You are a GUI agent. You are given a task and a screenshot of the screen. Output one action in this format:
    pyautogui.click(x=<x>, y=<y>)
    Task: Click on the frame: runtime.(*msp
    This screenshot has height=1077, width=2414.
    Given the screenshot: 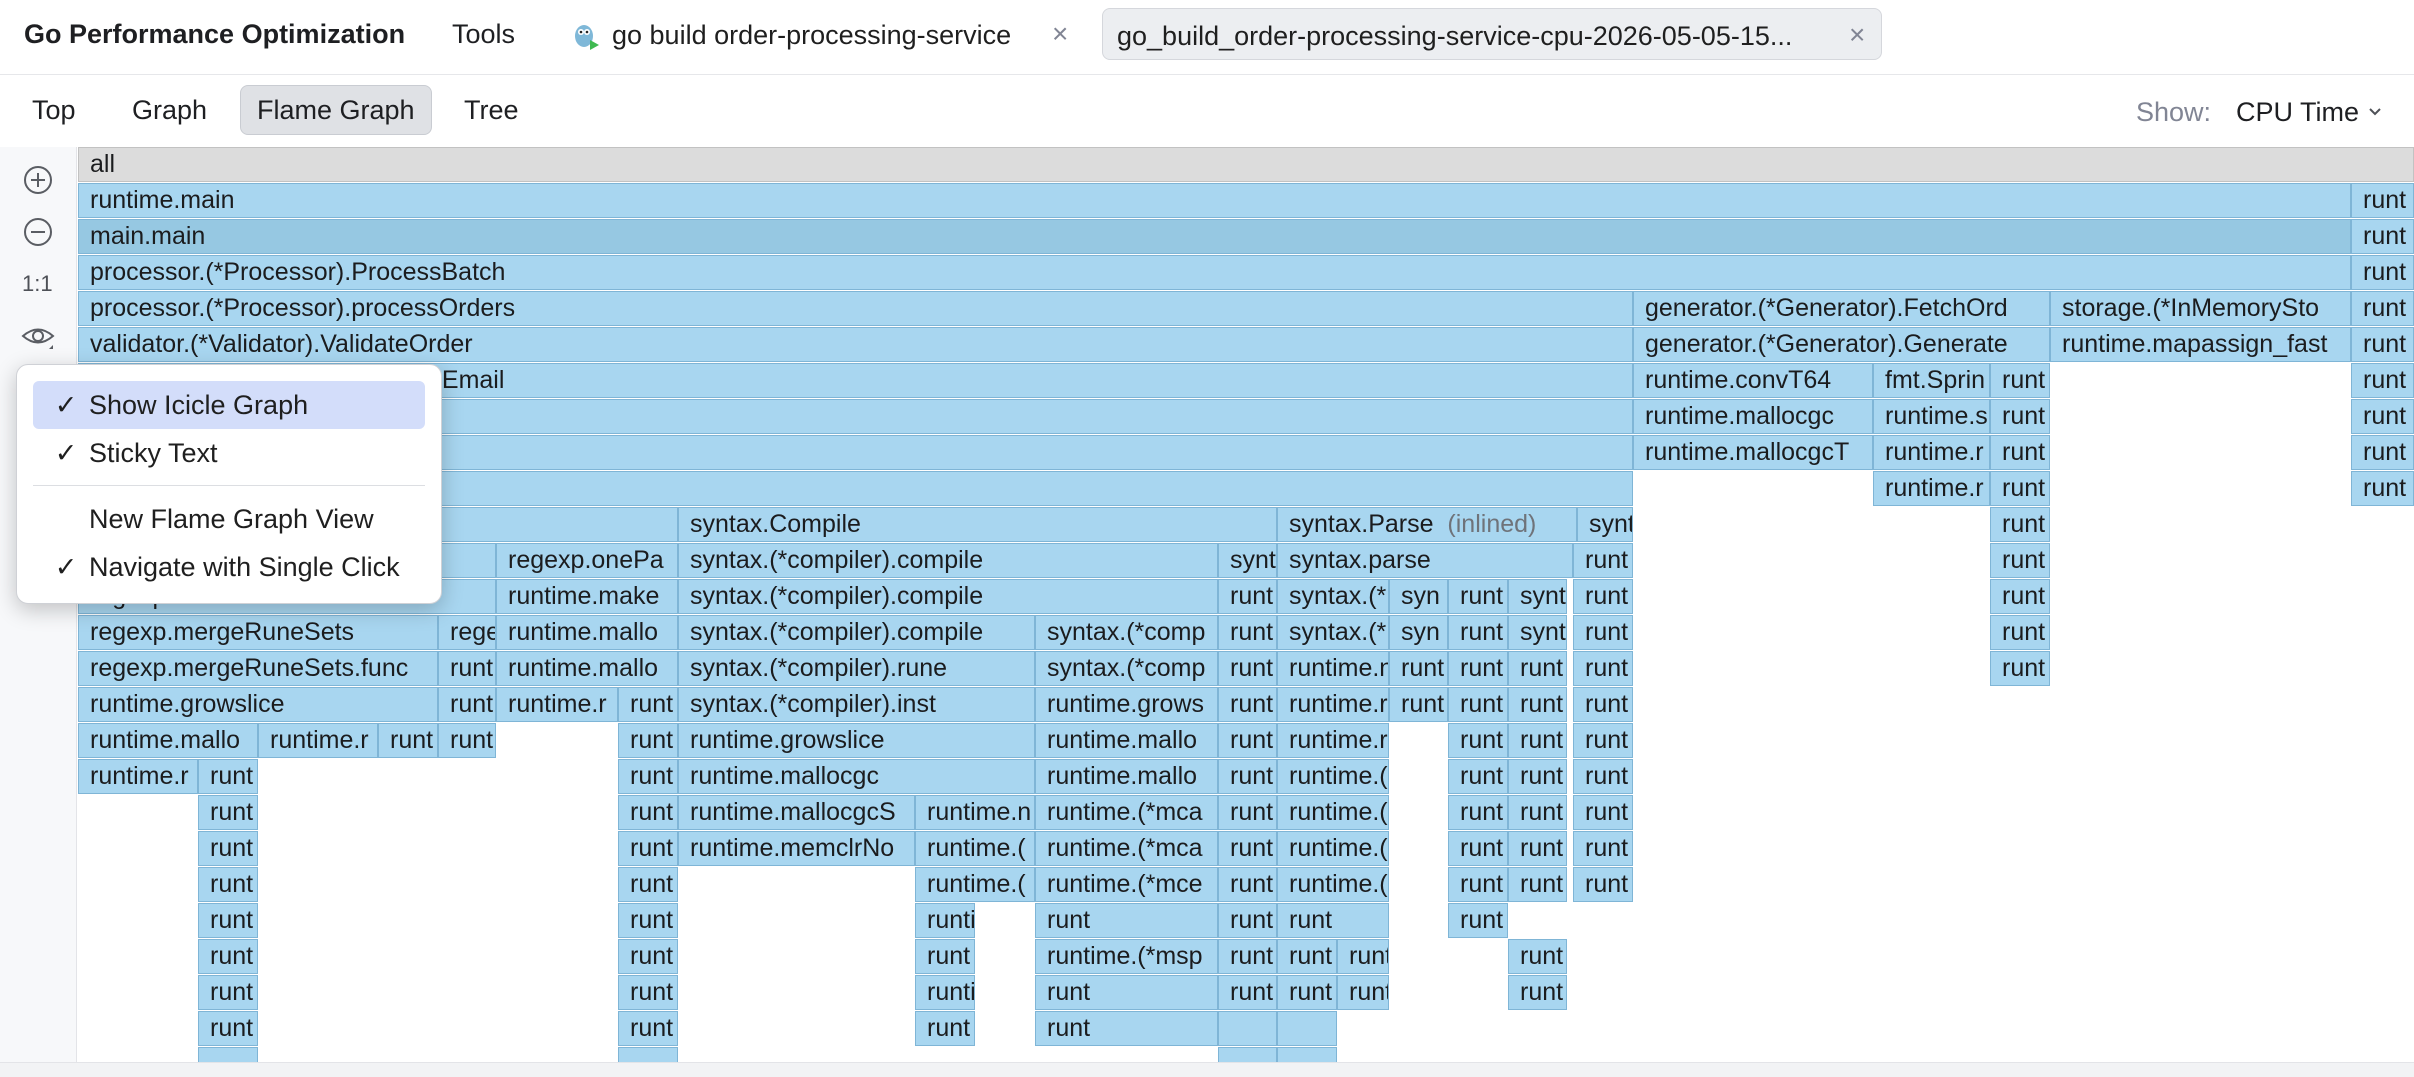 What is the action you would take?
    pyautogui.click(x=1126, y=956)
    